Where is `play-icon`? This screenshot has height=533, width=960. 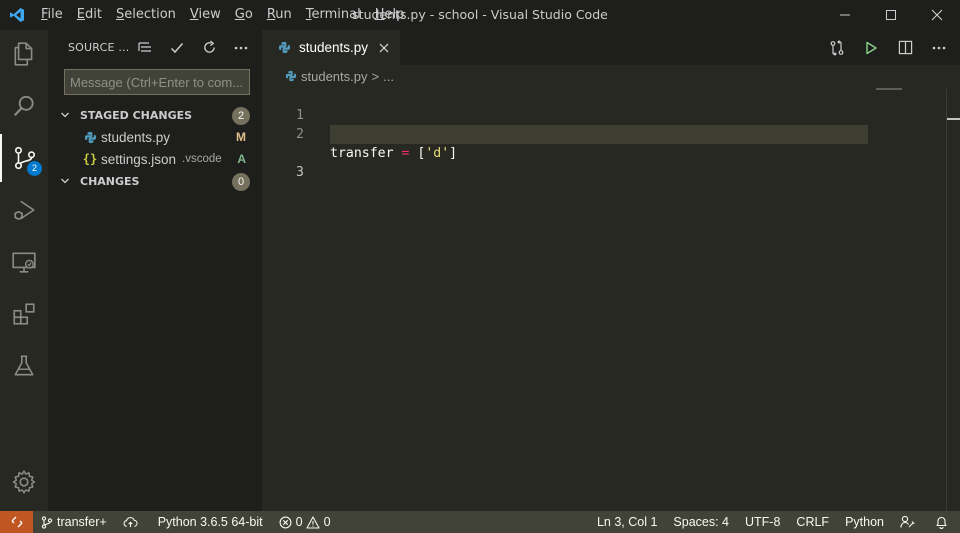 play-icon is located at coordinates (871, 47).